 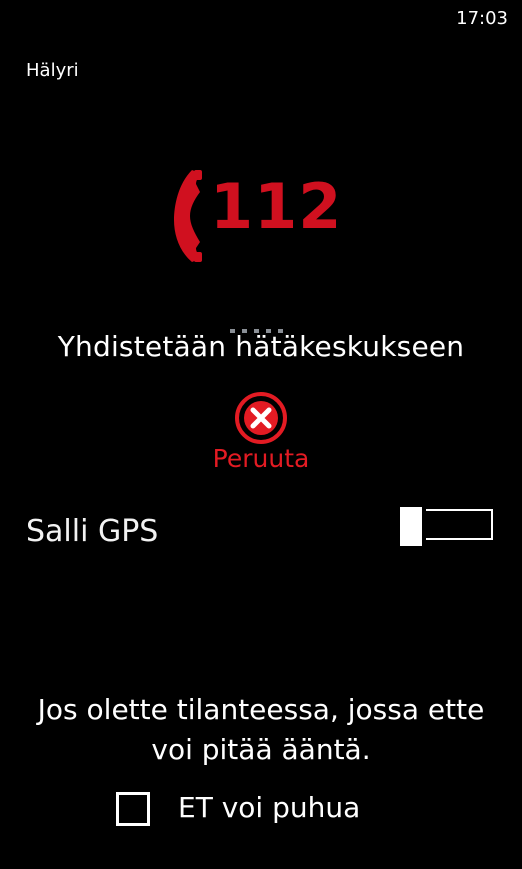 What do you see at coordinates (188, 216) in the screenshot?
I see `phone-handset-icon` at bounding box center [188, 216].